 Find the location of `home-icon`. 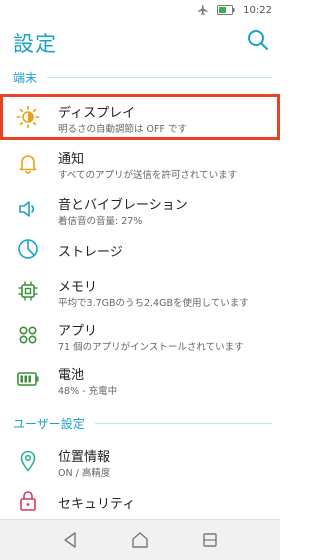

home-icon is located at coordinates (140, 540).